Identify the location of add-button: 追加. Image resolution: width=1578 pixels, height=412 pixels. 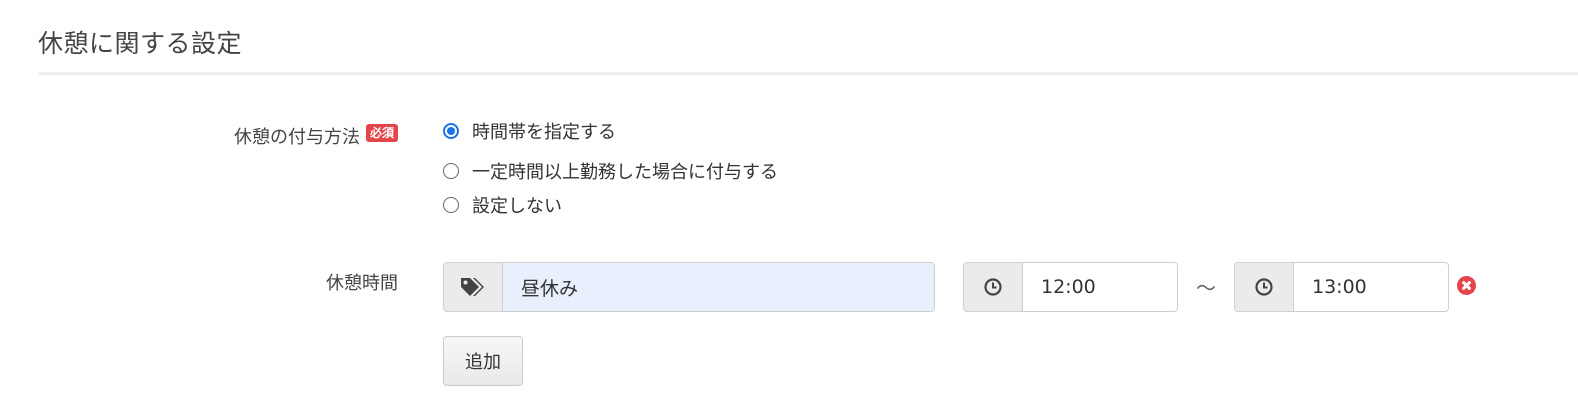
(483, 361).